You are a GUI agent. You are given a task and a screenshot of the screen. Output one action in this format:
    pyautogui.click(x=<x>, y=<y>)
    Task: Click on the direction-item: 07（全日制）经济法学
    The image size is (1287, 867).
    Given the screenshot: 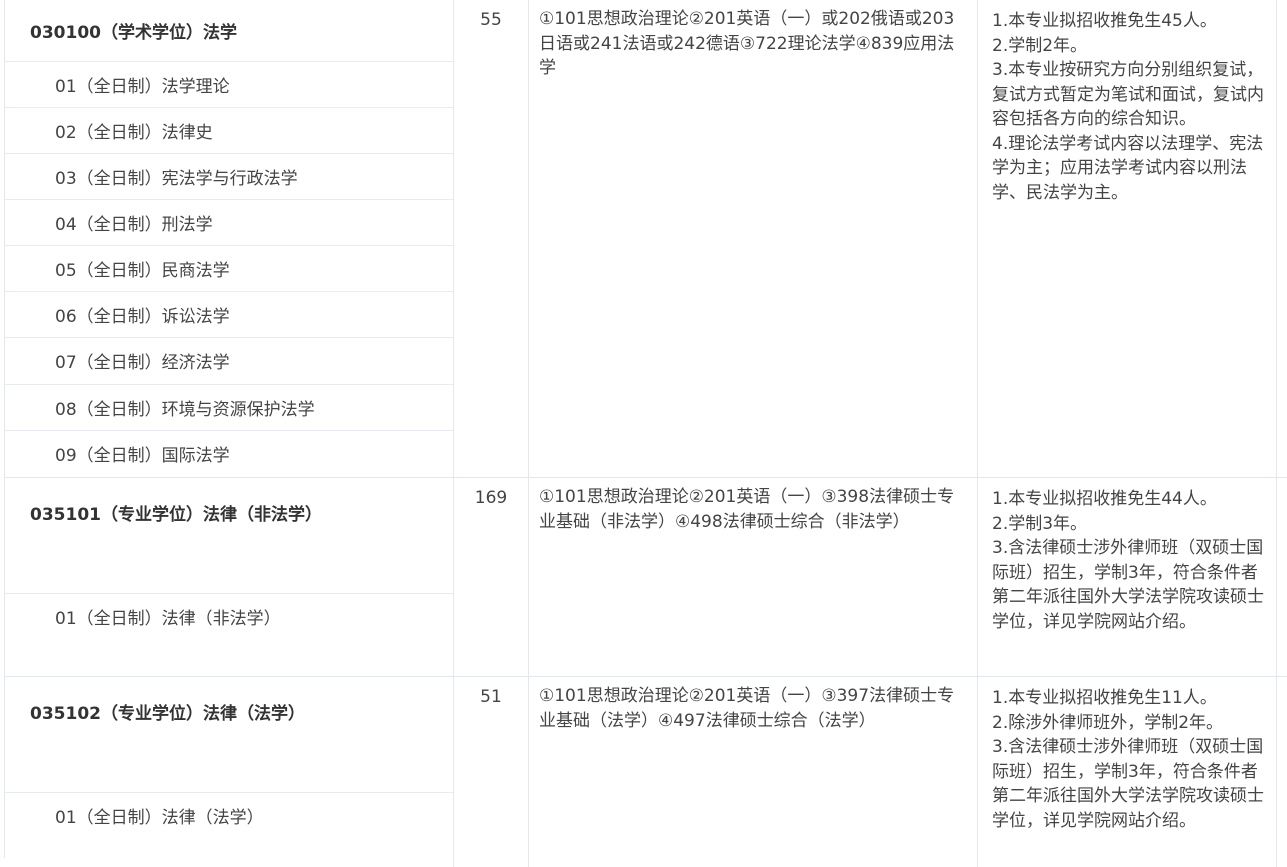 What is the action you would take?
    pyautogui.click(x=229, y=360)
    